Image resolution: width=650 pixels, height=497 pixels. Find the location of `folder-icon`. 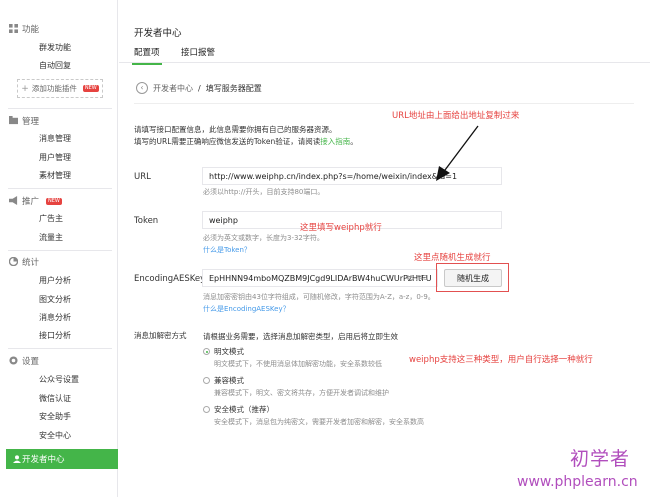

folder-icon is located at coordinates (13, 120).